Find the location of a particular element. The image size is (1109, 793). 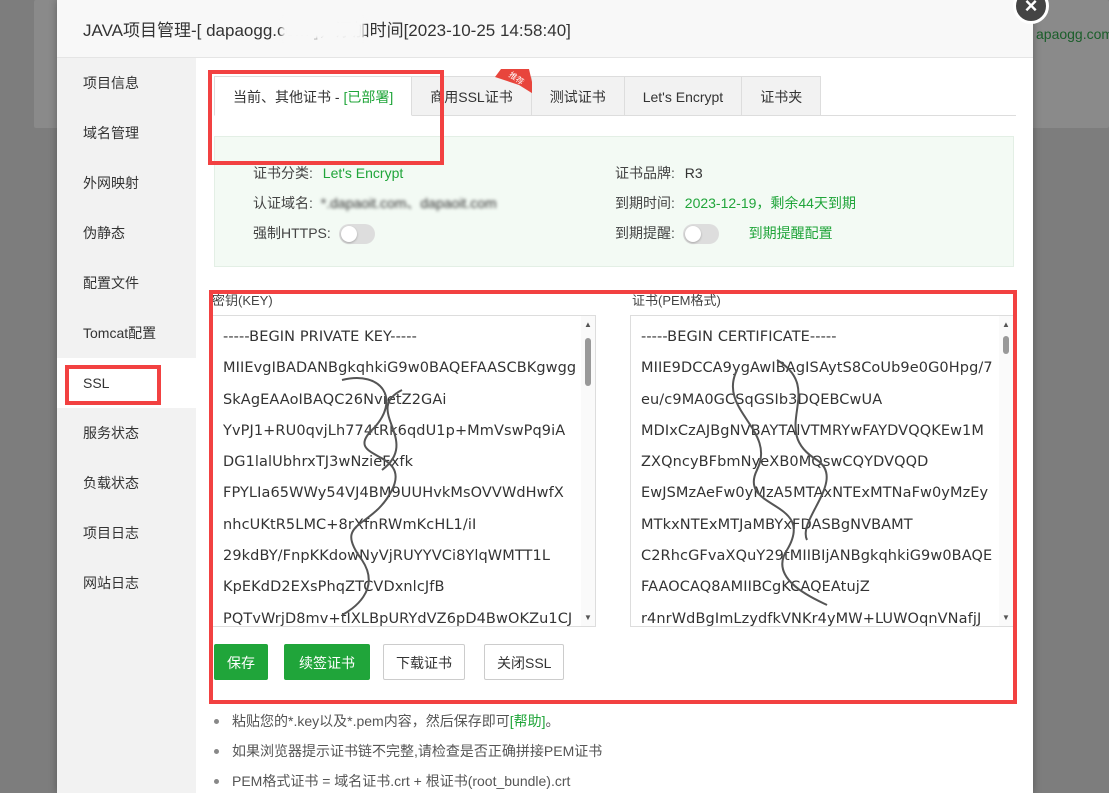

cert-expire-value: 2023-12-19，剩余44天到期 is located at coordinates (770, 203).